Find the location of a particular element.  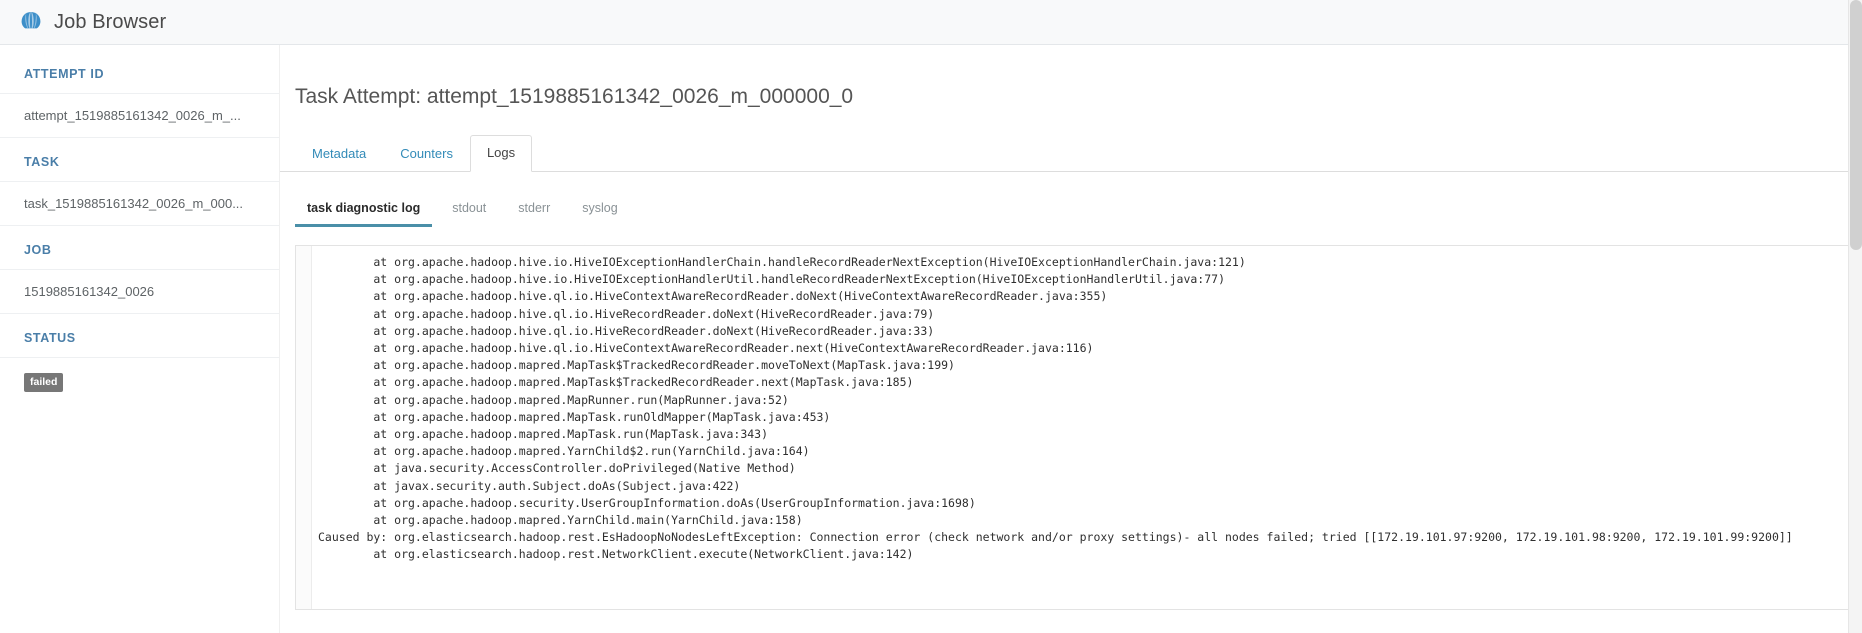

subtab-syslog: syslog is located at coordinates (599, 211).